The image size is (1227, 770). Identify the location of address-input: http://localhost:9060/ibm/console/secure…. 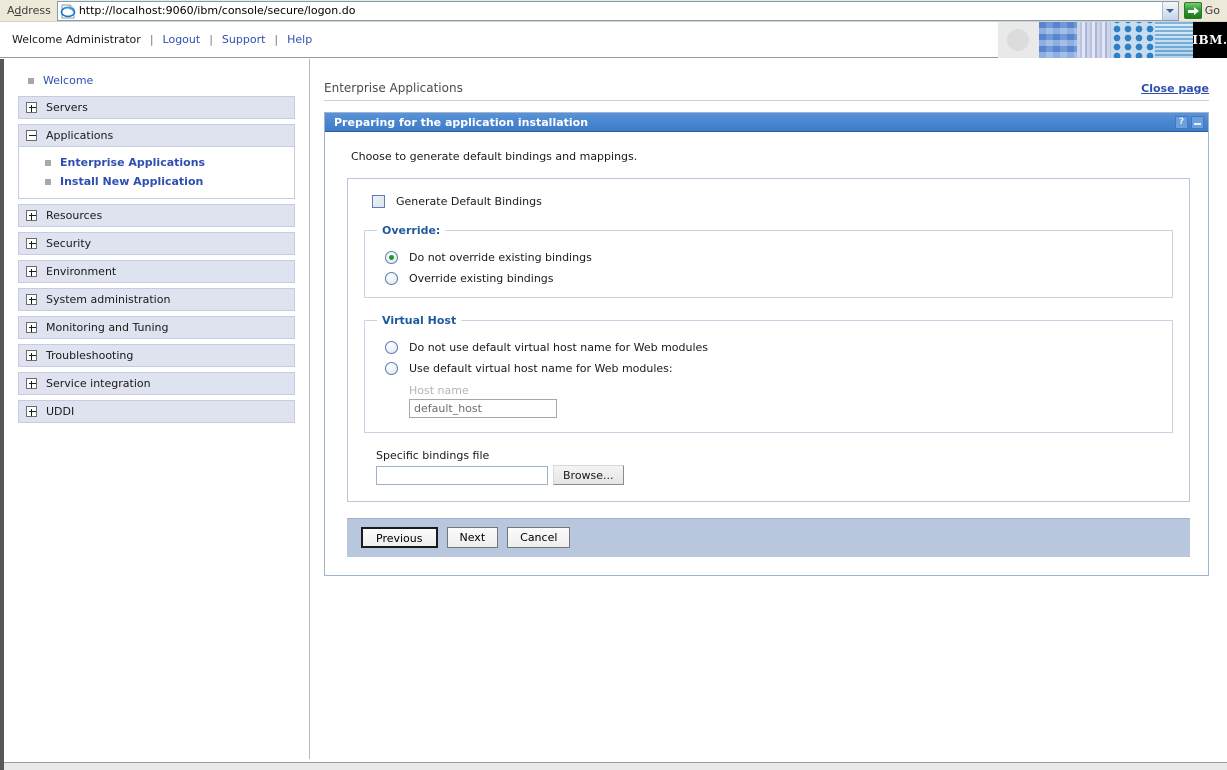
(609, 10).